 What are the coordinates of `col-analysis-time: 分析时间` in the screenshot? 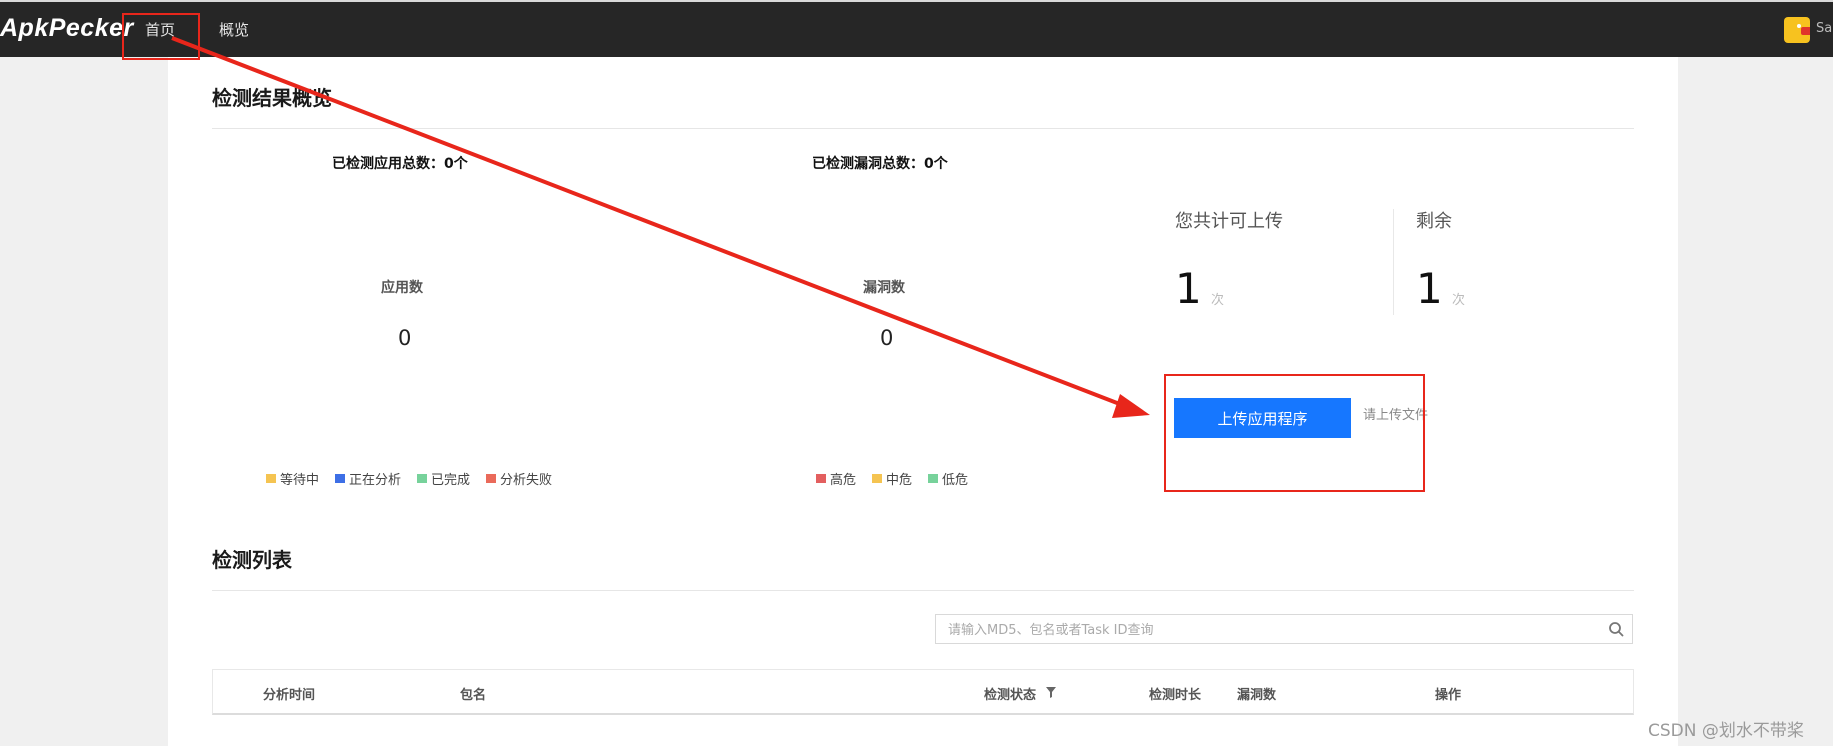 It's located at (289, 693).